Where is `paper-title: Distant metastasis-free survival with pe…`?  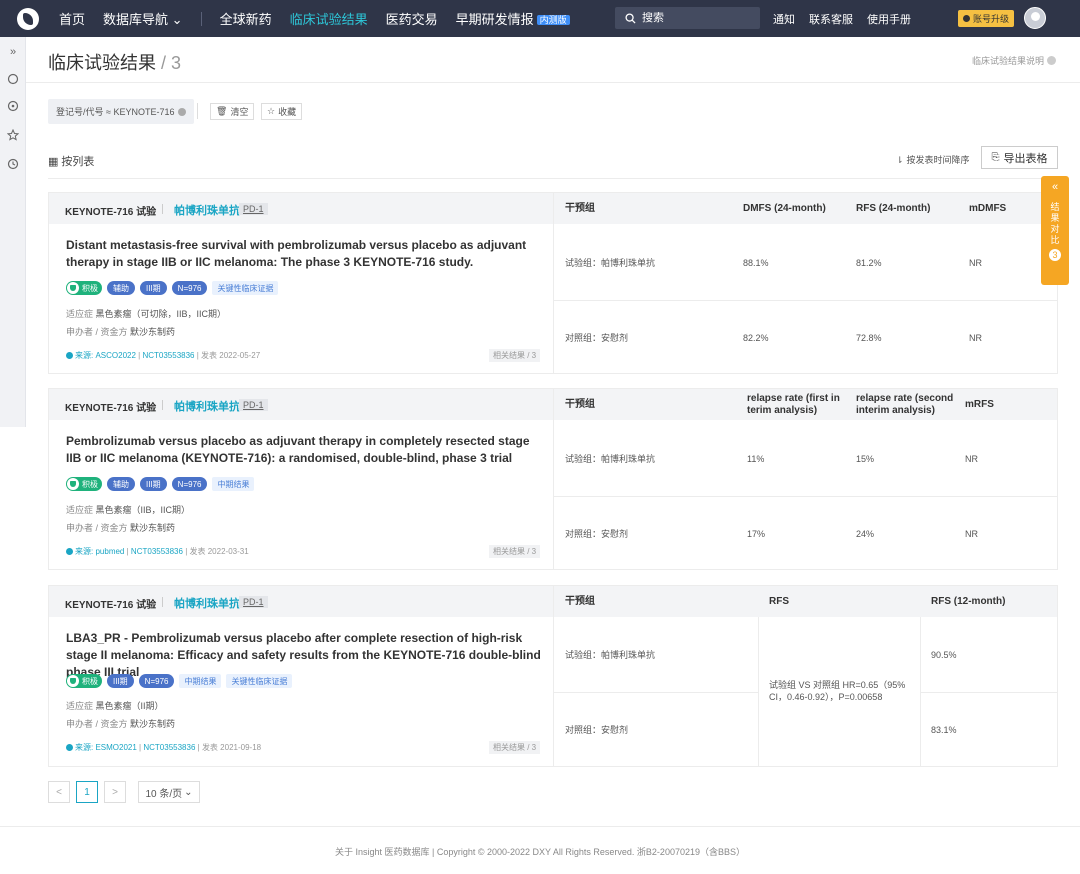
paper-title: Distant metastasis-free survival with pe… is located at coordinates (306, 254).